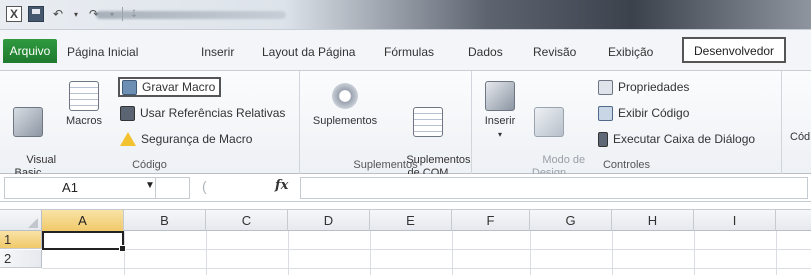  Describe the element at coordinates (21, 259) in the screenshot. I see `row-header-2: 2` at that location.